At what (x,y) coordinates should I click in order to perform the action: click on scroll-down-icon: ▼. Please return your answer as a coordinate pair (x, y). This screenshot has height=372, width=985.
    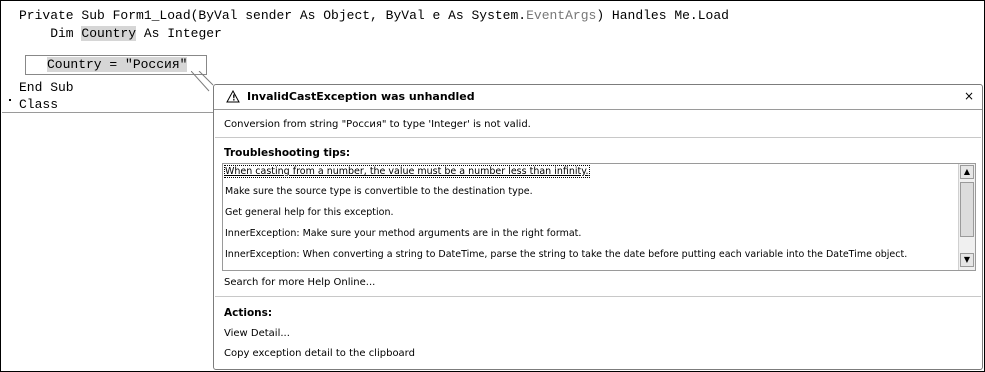
    Looking at the image, I should click on (967, 260).